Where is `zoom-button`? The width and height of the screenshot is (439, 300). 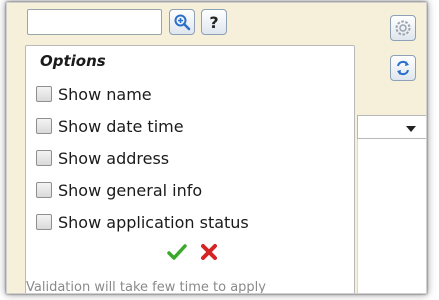
zoom-button is located at coordinates (182, 22).